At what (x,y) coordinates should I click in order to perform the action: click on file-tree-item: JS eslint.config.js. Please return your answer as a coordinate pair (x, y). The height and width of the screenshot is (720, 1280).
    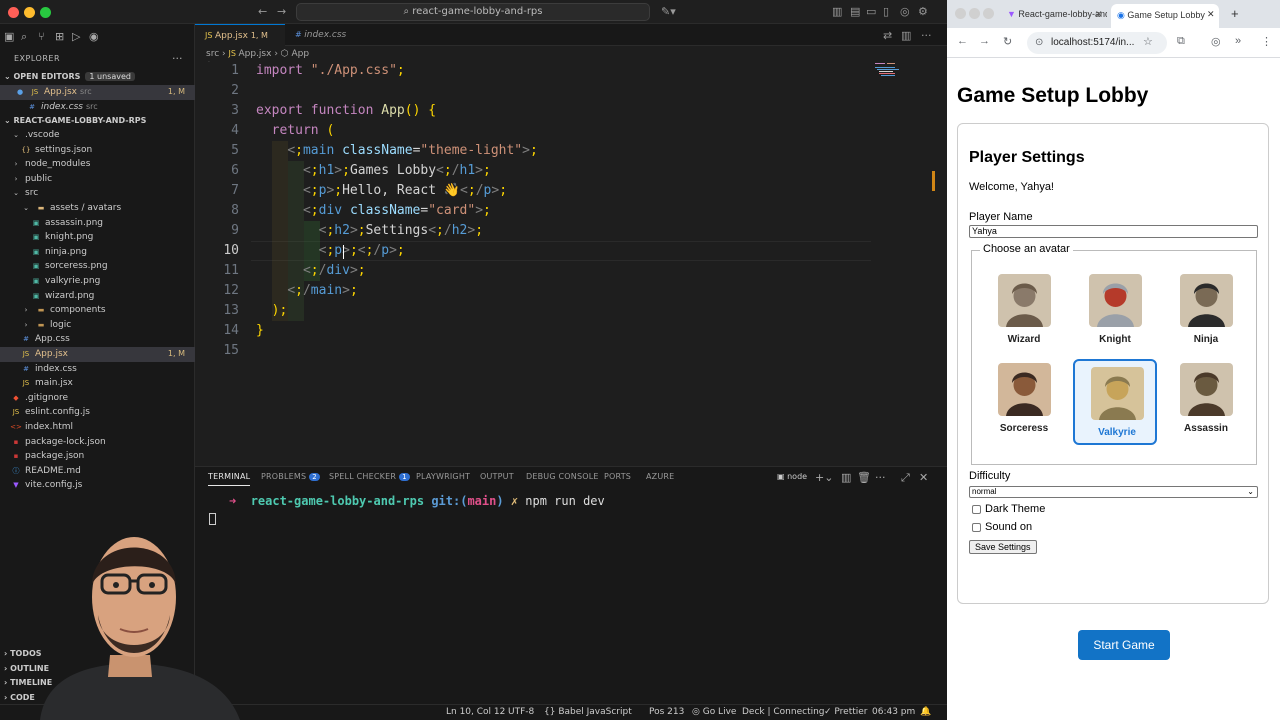
    Looking at the image, I should click on (97, 412).